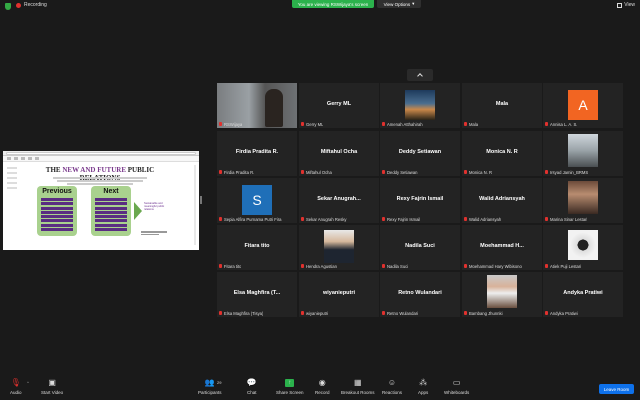 This screenshot has height=400, width=640. What do you see at coordinates (28, 382) in the screenshot?
I see `audio-options-caret: ^` at bounding box center [28, 382].